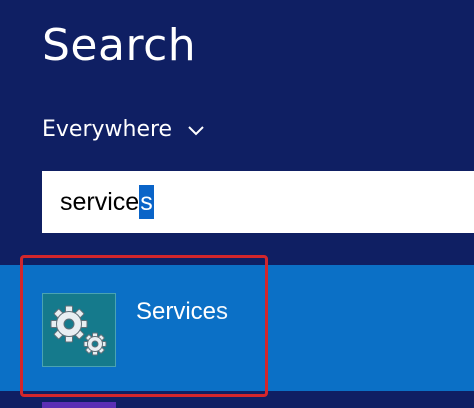 The height and width of the screenshot is (408, 474). Describe the element at coordinates (107, 129) in the screenshot. I see `search-scope-label: Everywhere` at that location.